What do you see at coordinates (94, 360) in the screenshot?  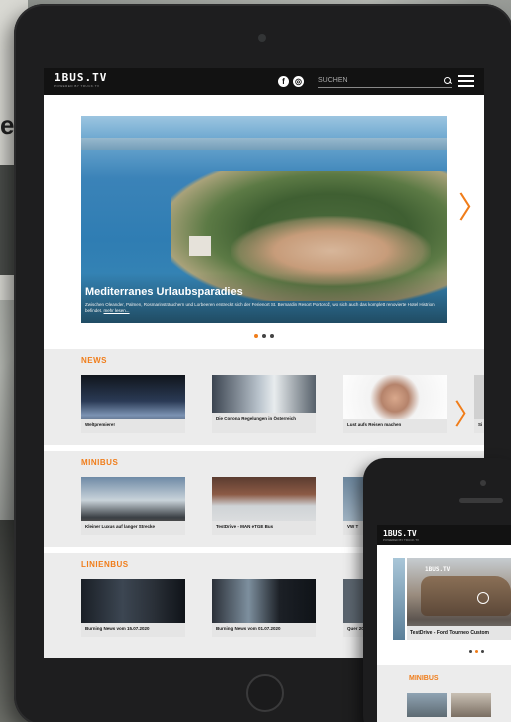 I see `section-title: NEWS` at bounding box center [94, 360].